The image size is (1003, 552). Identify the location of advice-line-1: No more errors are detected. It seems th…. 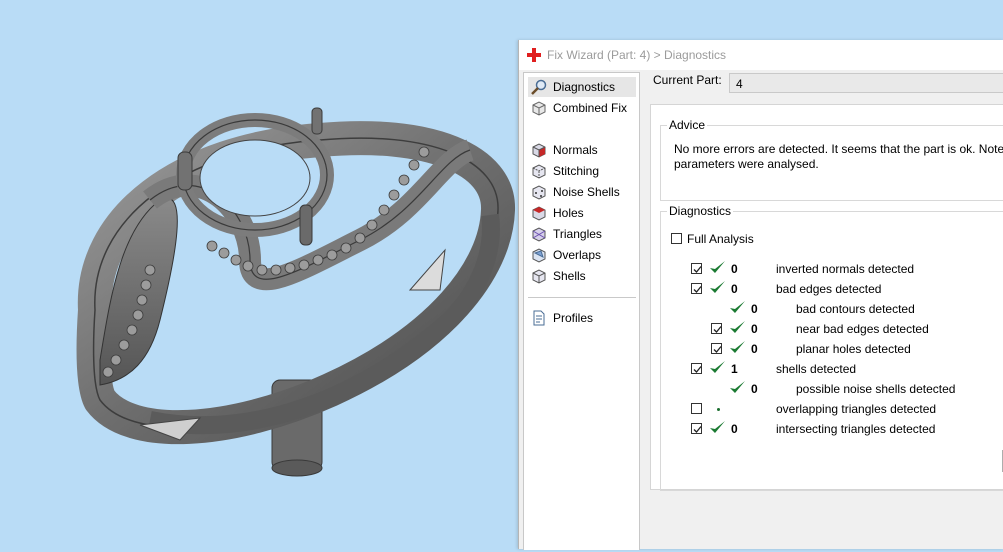
(838, 149).